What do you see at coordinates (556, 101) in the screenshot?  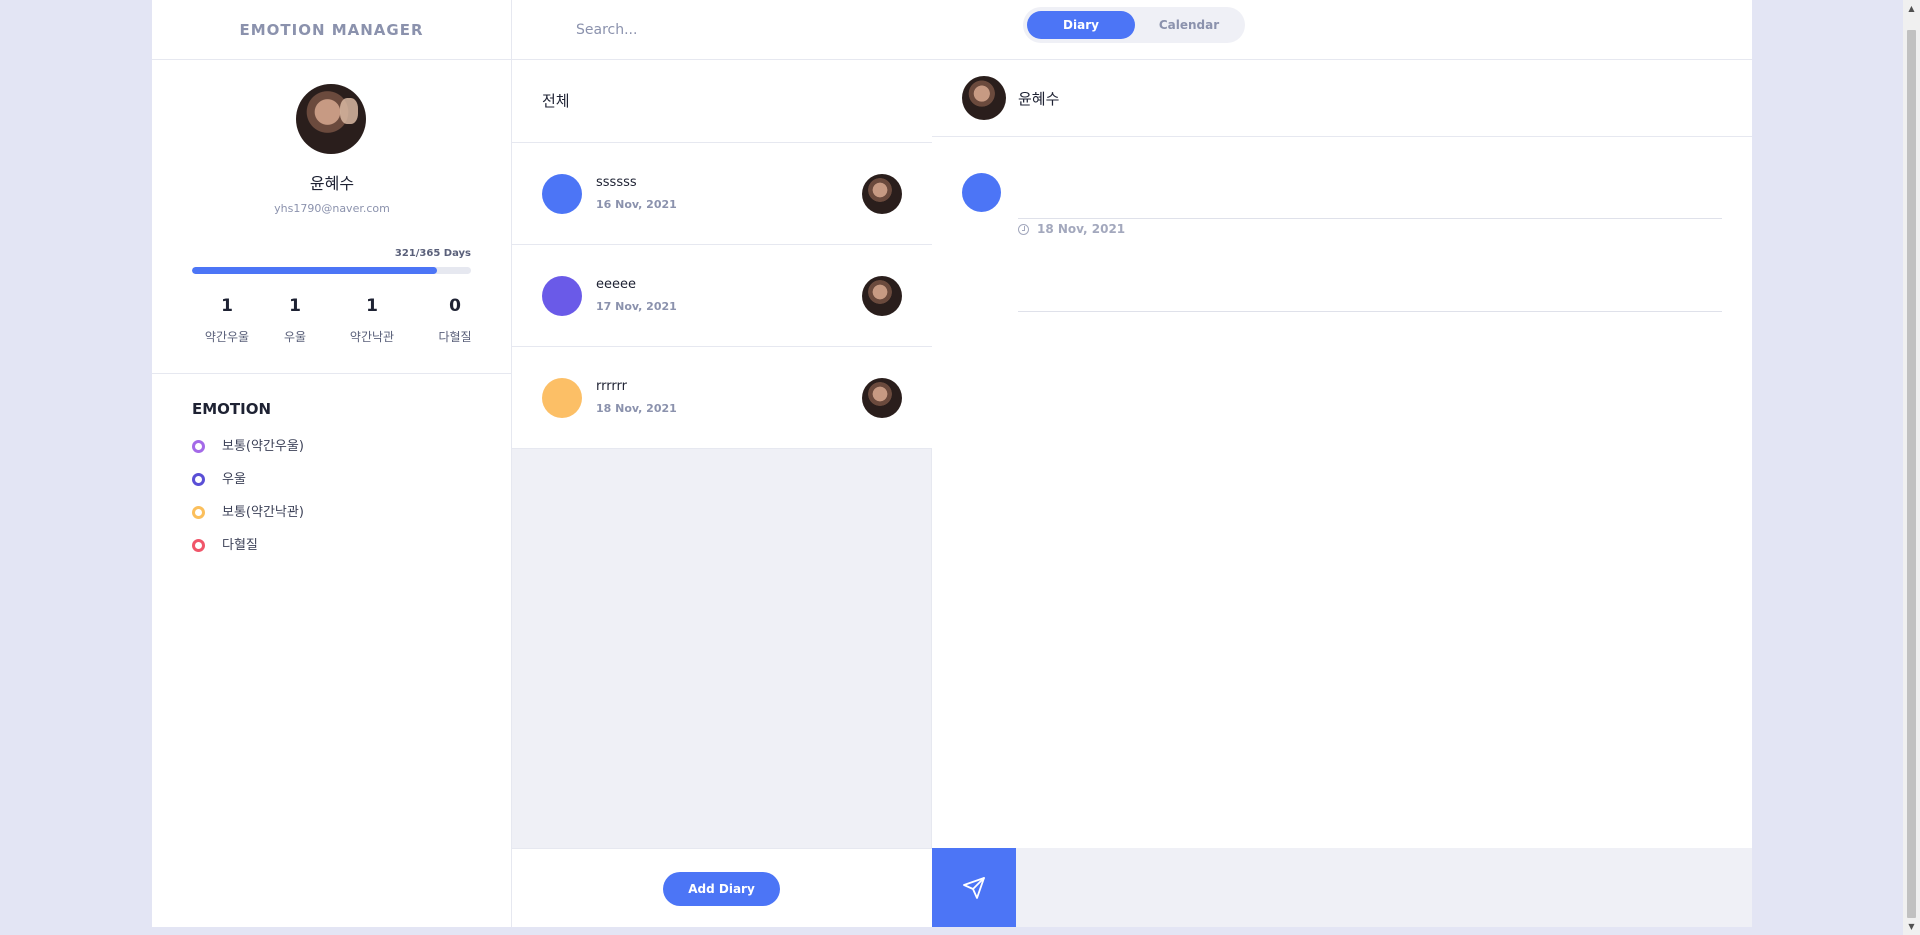 I see `list-filter-label: 전체` at bounding box center [556, 101].